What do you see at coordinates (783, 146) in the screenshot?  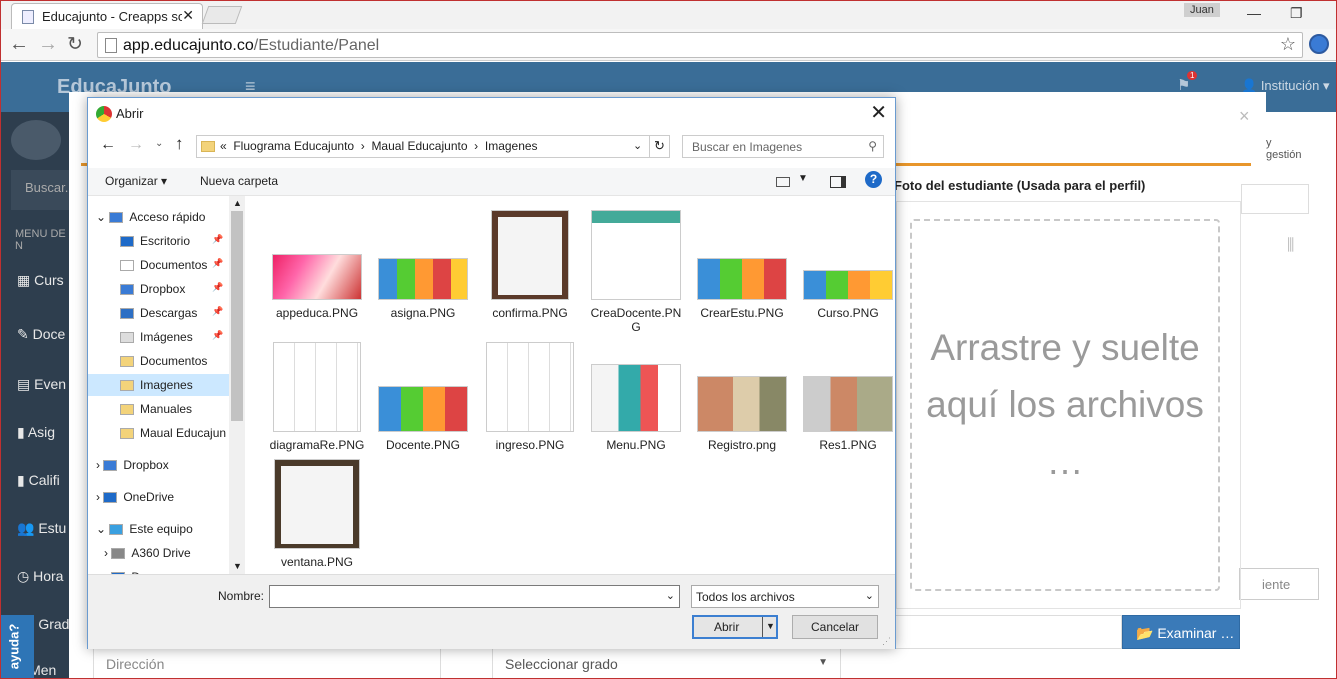 I see `dialog-search-input: Buscar en Imagenes ⚲` at bounding box center [783, 146].